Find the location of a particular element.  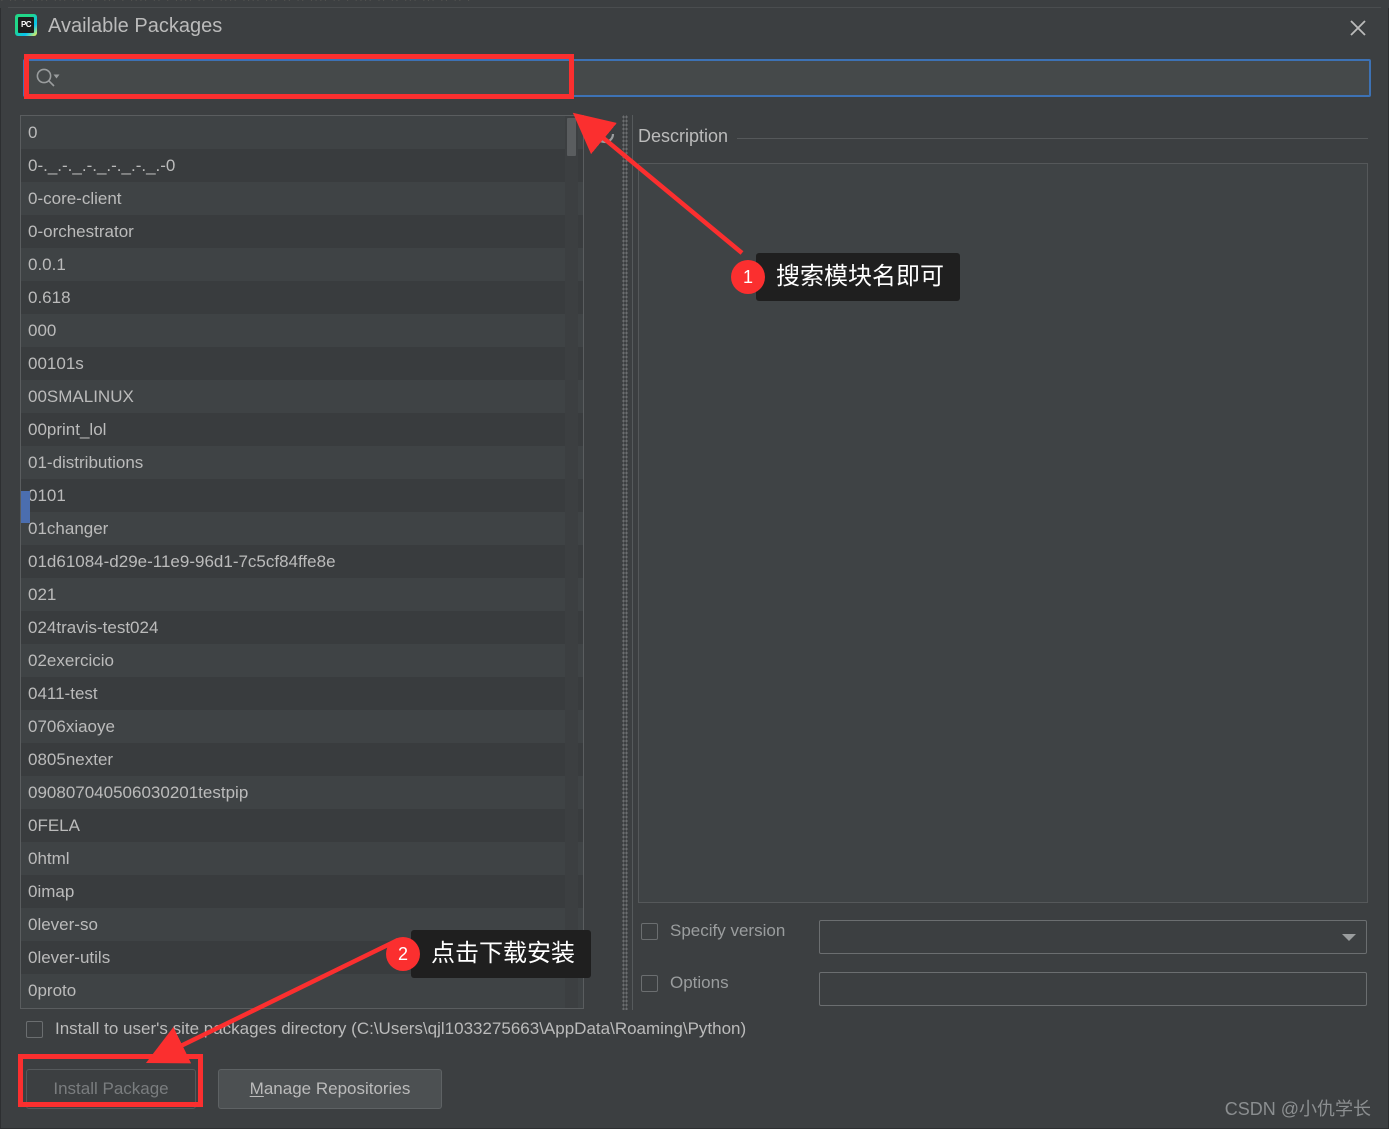

search-field is located at coordinates (697, 78).